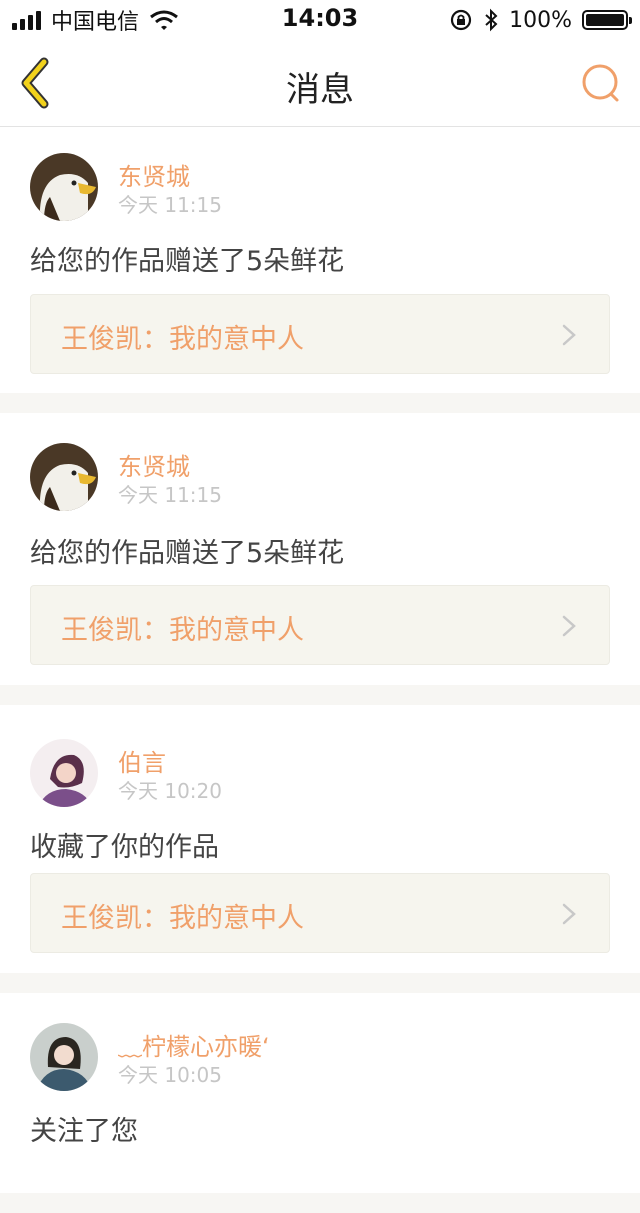 The height and width of the screenshot is (1213, 640). I want to click on message-time: 今天 10:05, so click(170, 1075).